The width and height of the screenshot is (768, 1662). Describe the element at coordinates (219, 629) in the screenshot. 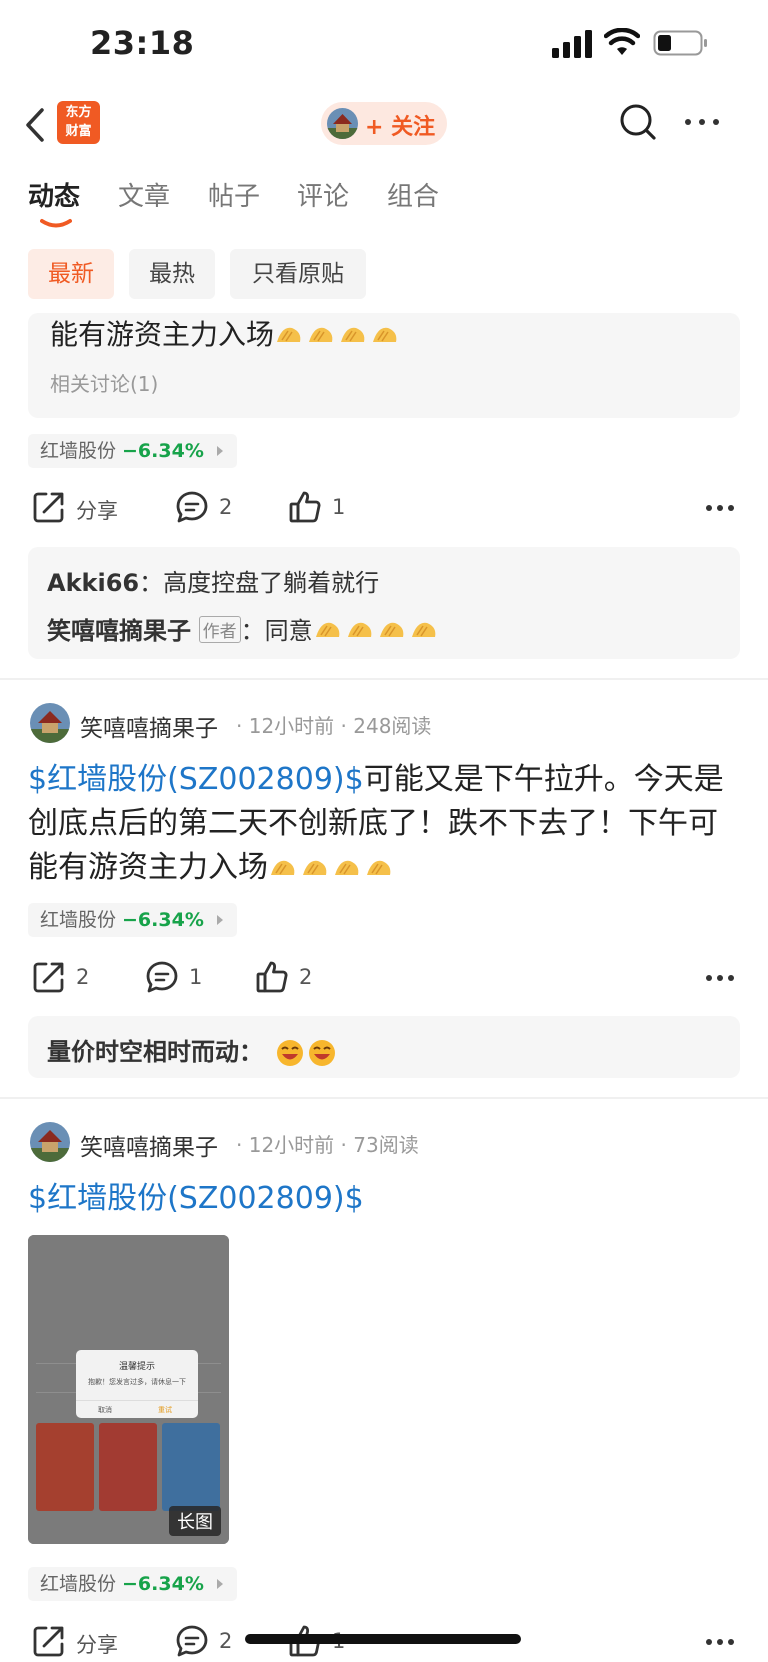

I see `author-badge: 作者` at that location.